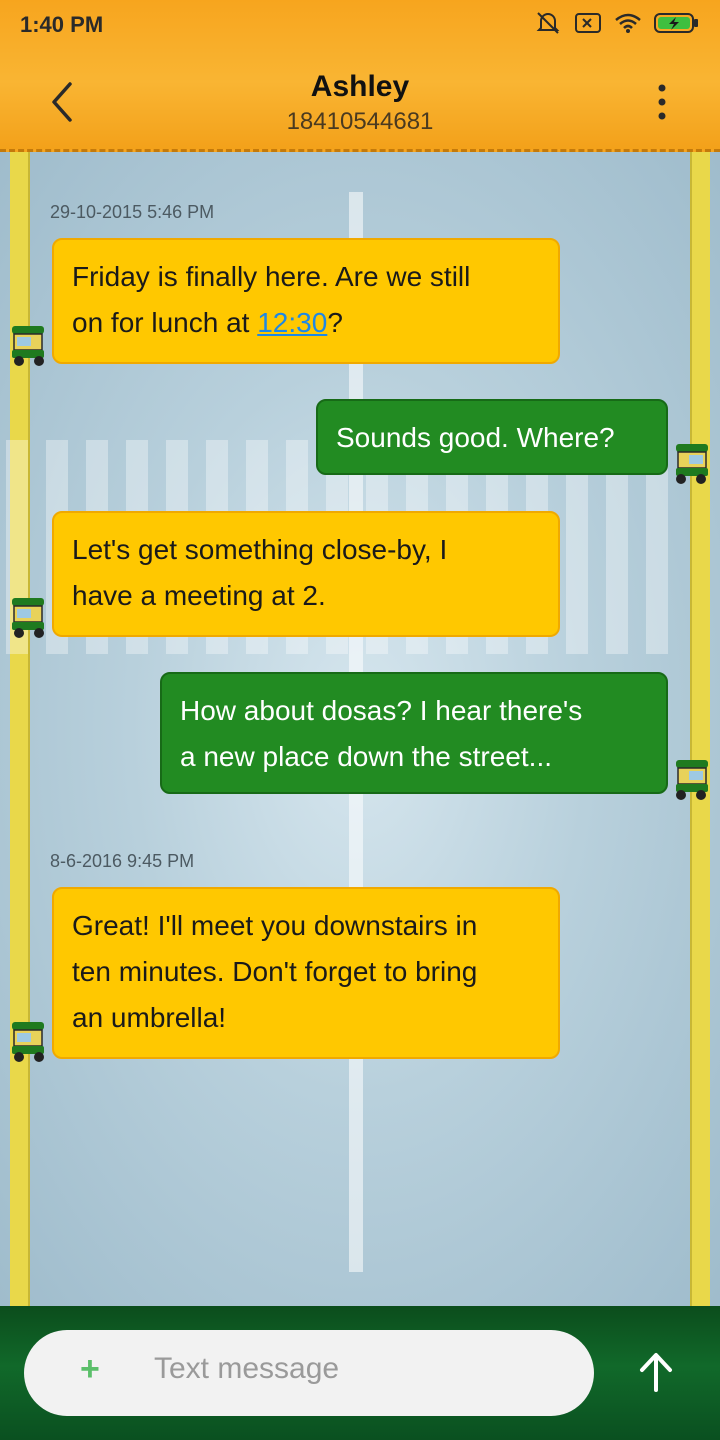 The width and height of the screenshot is (720, 1440). What do you see at coordinates (132, 212) in the screenshot?
I see `message-timestamp: 29-10-2015 5:46 PM` at bounding box center [132, 212].